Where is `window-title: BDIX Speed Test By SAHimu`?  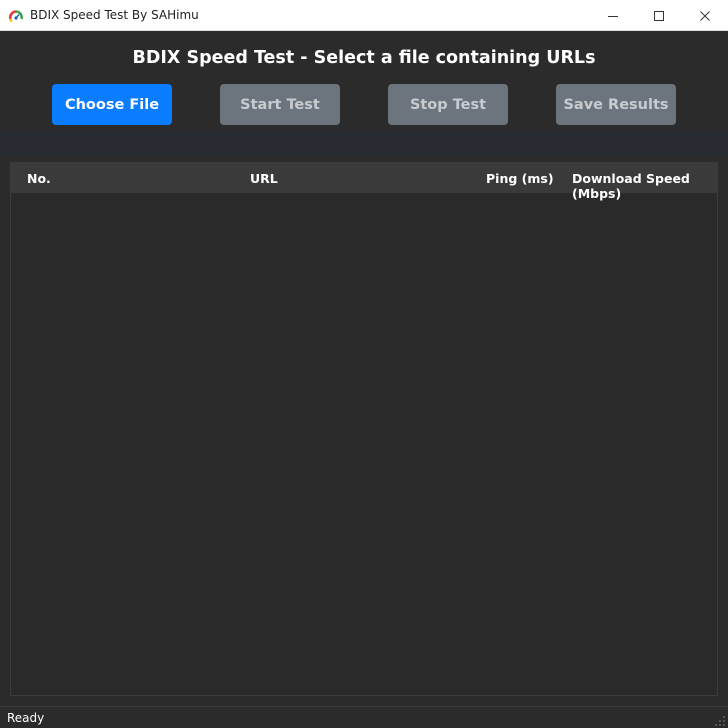 window-title: BDIX Speed Test By SAHimu is located at coordinates (114, 15).